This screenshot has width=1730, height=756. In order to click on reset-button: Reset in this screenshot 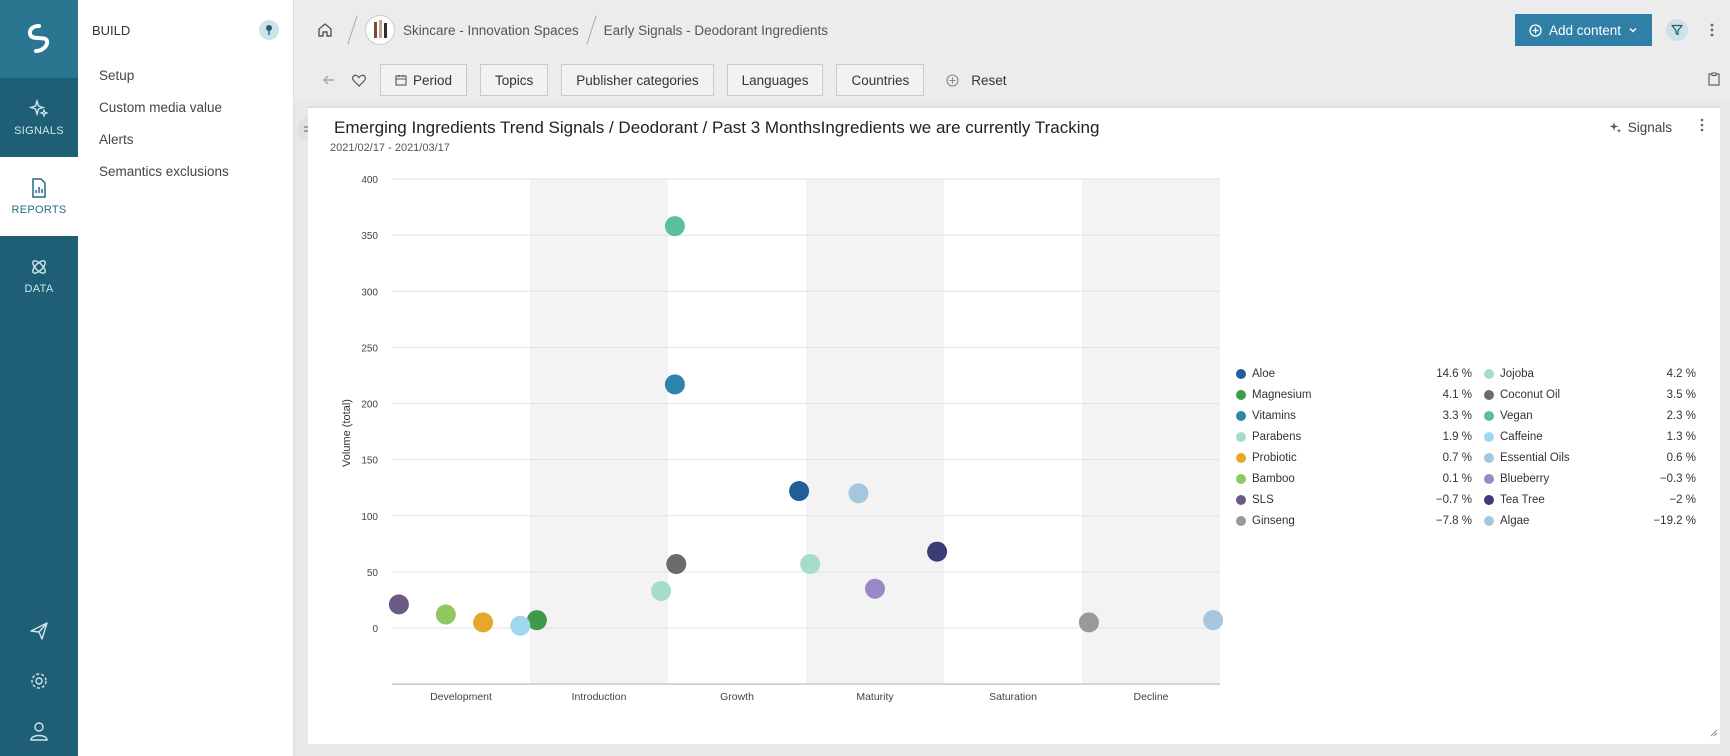, I will do `click(988, 80)`.